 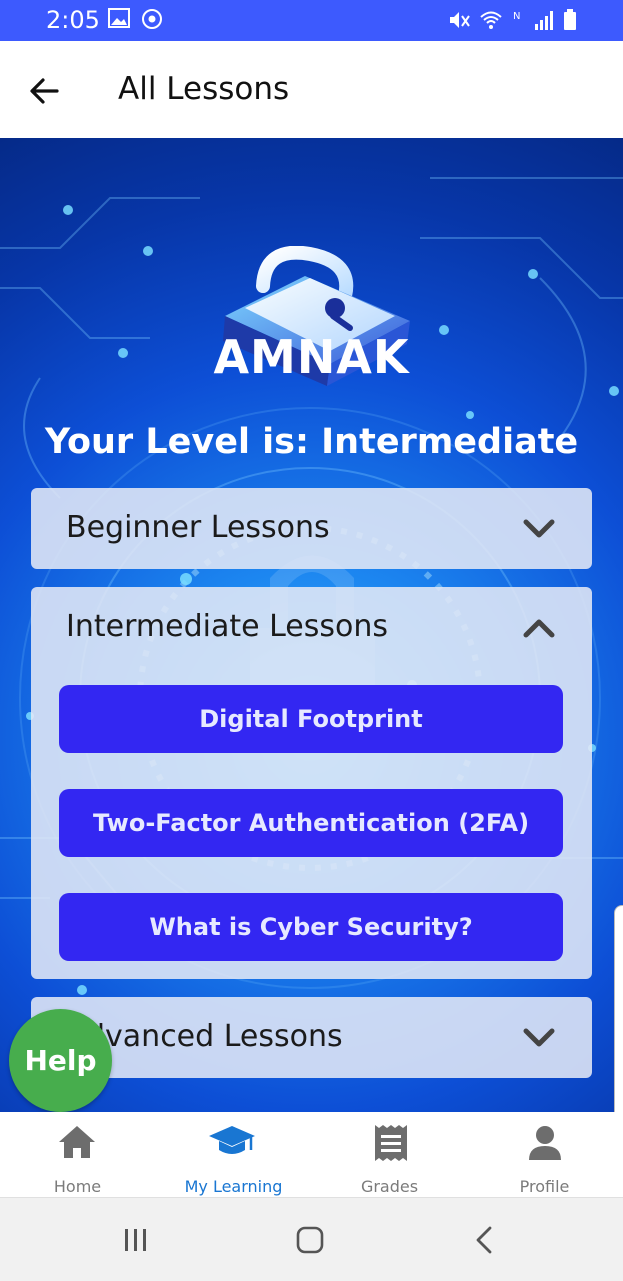 What do you see at coordinates (204, 89) in the screenshot?
I see `page-title: All Lessons` at bounding box center [204, 89].